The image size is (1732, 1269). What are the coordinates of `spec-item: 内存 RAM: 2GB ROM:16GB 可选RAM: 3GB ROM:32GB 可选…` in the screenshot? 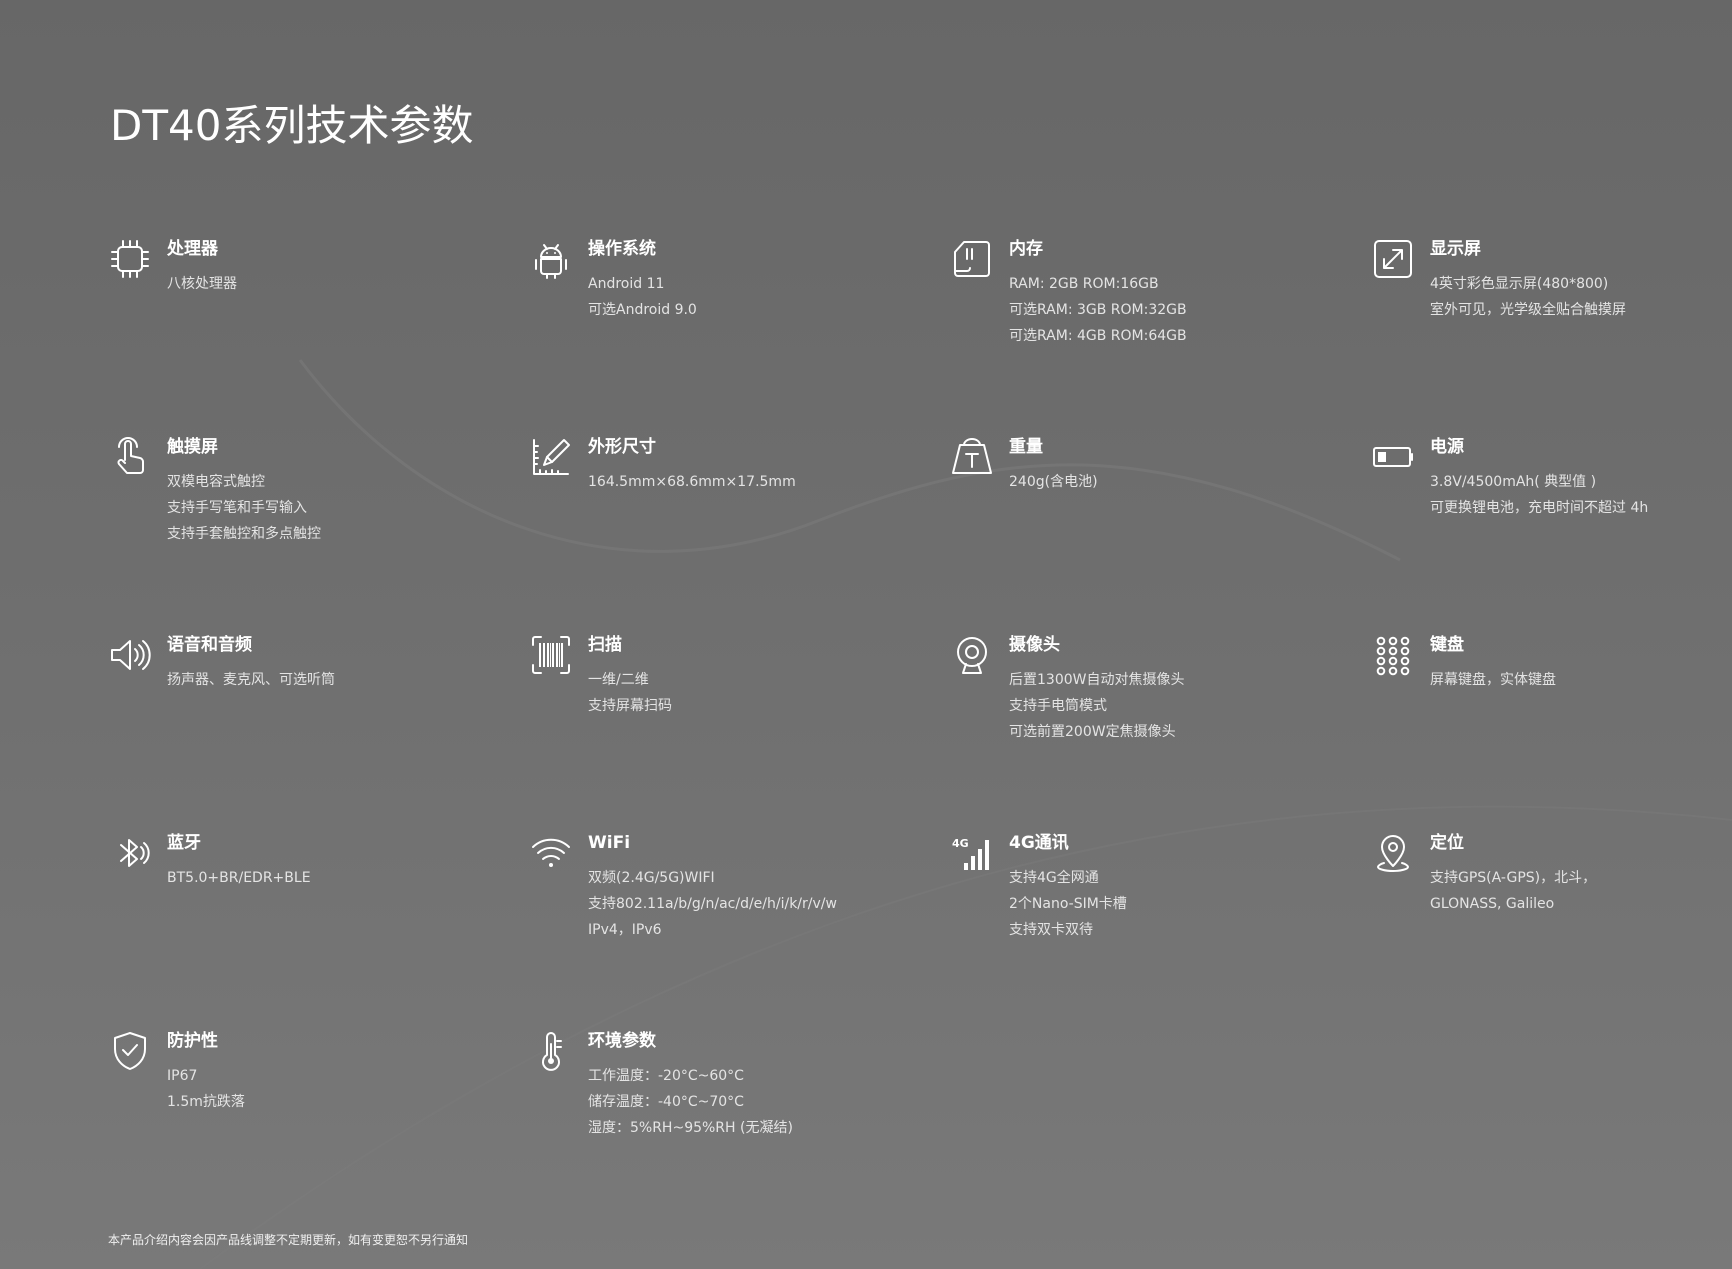 It's located at (1160, 335).